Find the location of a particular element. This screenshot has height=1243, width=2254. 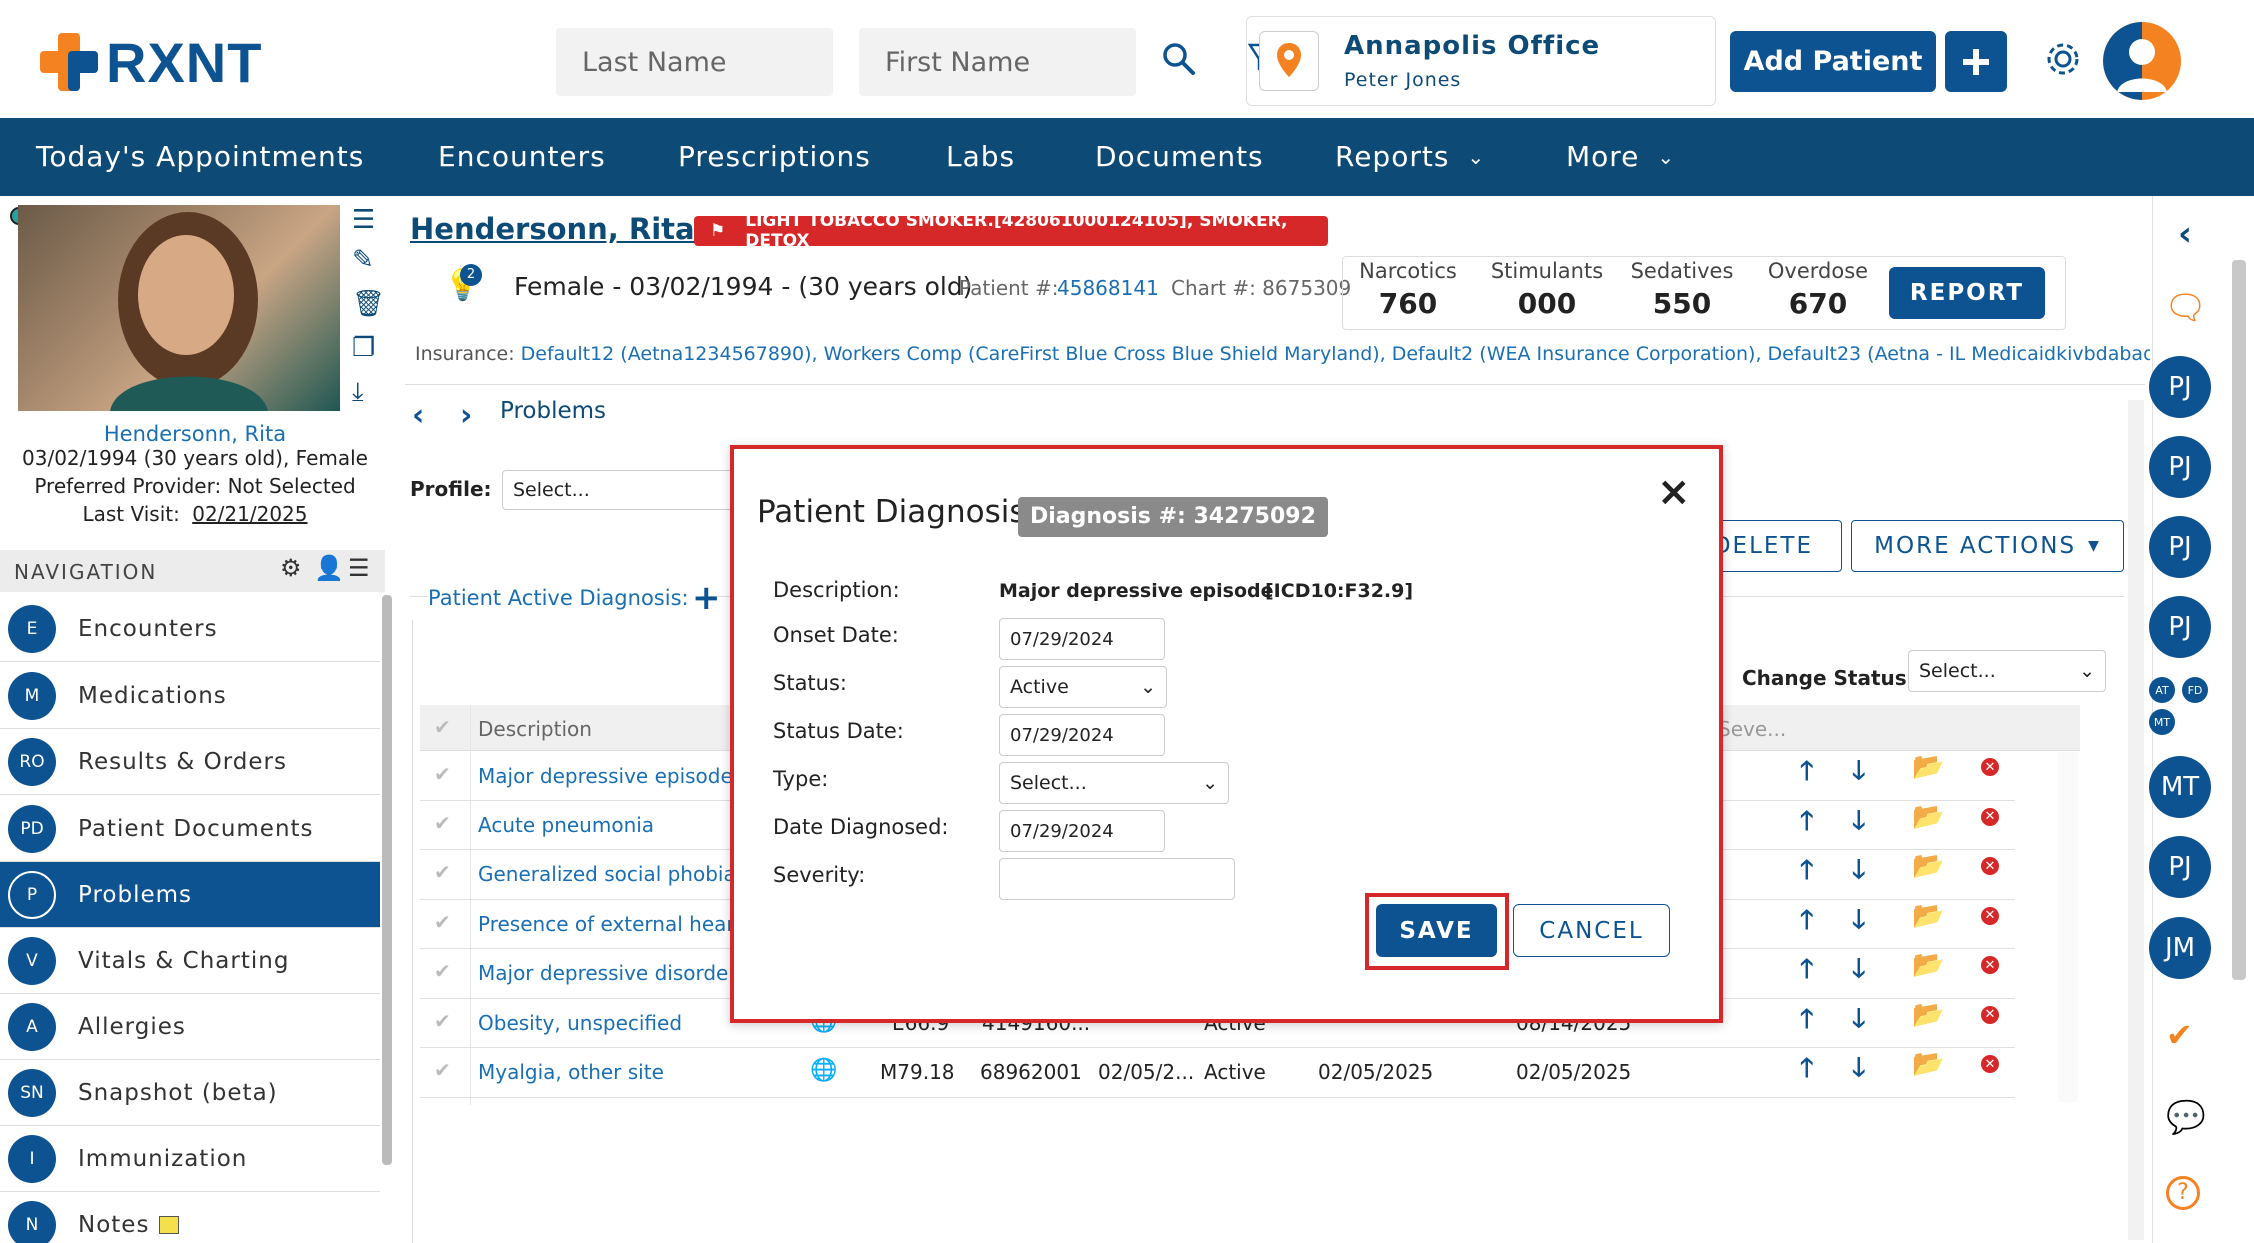

nav-list-encounters: E Encounters is located at coordinates (190, 629).